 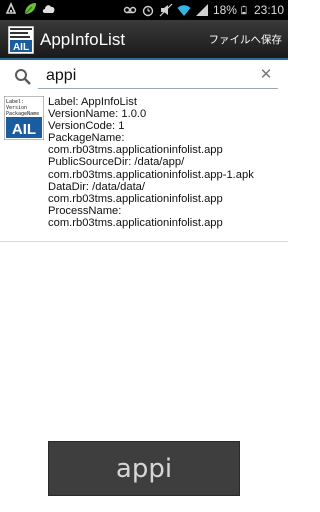 What do you see at coordinates (22, 114) in the screenshot?
I see `app-icon-line-3: PackageName` at bounding box center [22, 114].